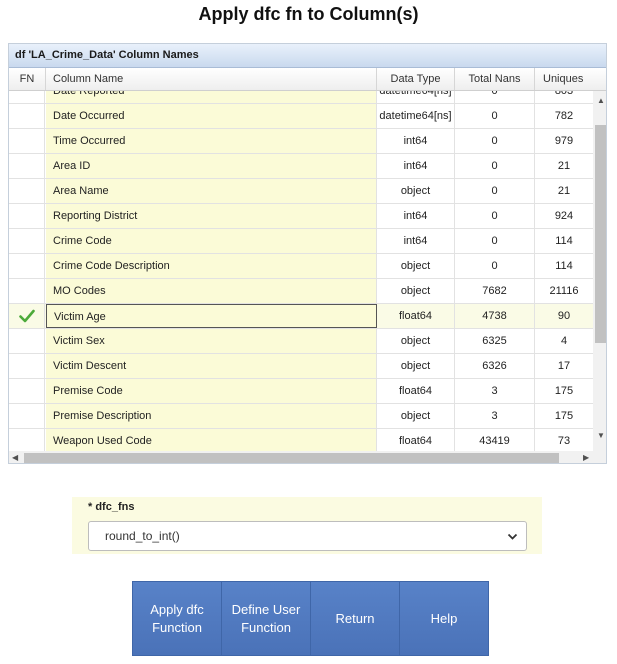 The image size is (617, 664). Describe the element at coordinates (266, 618) in the screenshot. I see `define-user-function-button: Define User Function` at that location.